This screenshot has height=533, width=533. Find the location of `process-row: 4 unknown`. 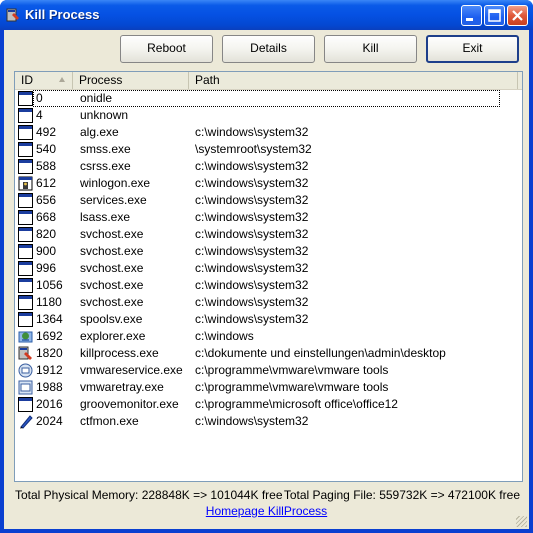

process-row: 4 unknown is located at coordinates (268, 115).